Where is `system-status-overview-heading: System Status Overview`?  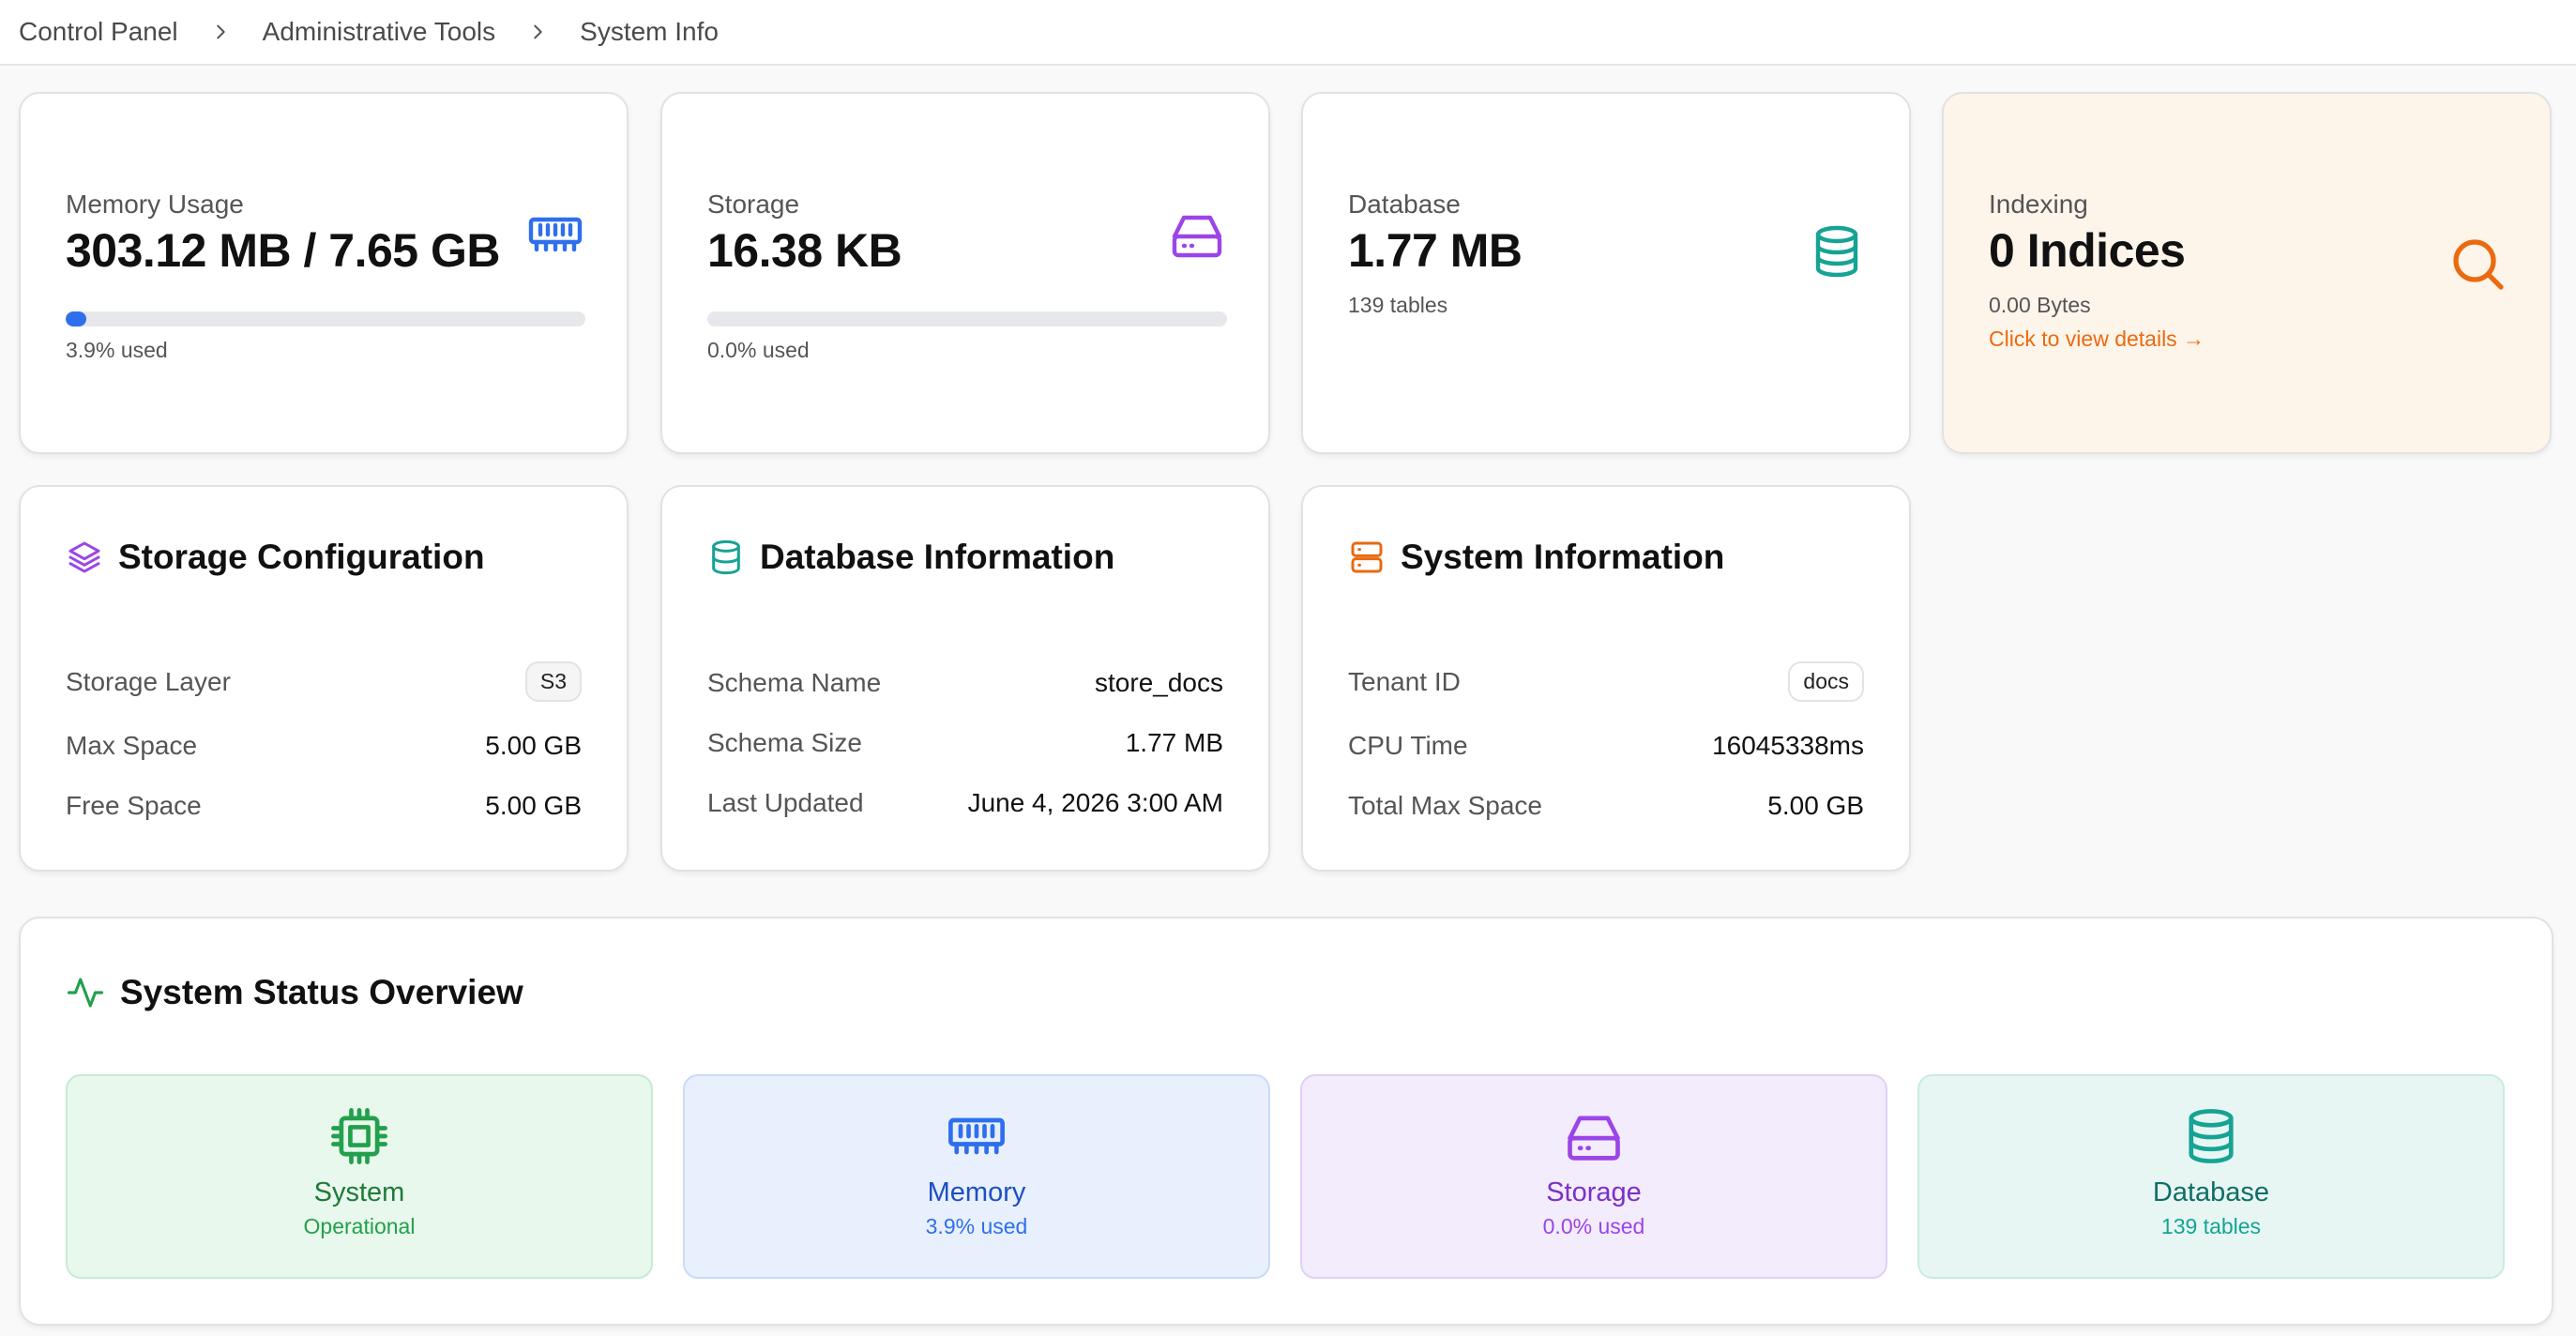
system-status-overview-heading: System Status Overview is located at coordinates (295, 992).